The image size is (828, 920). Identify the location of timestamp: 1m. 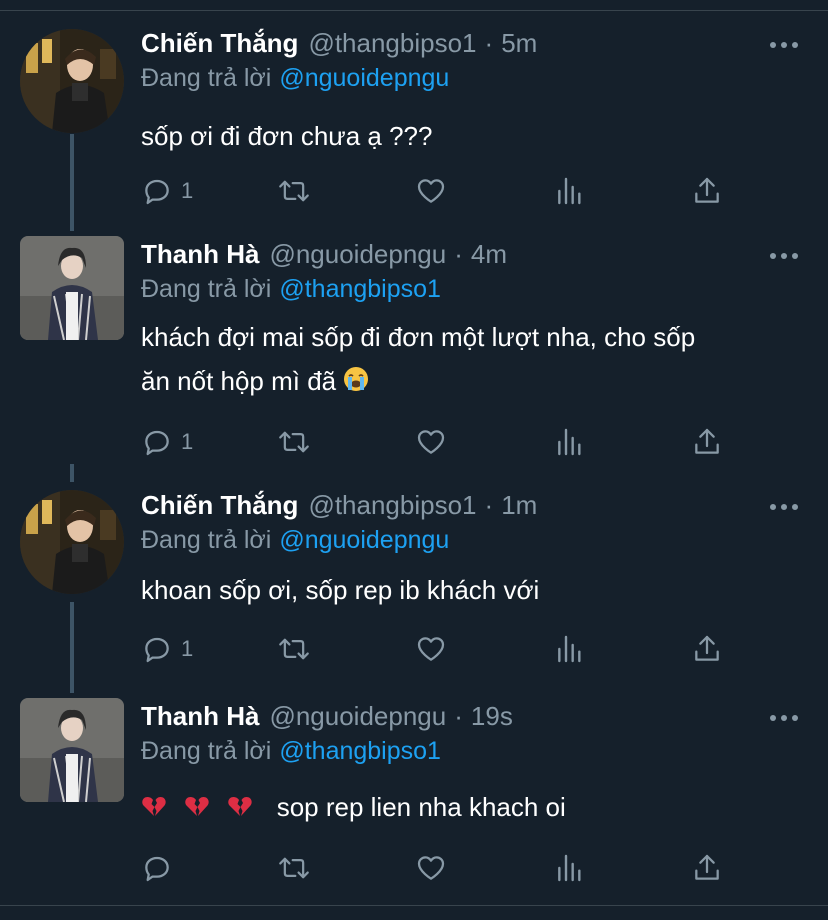
(519, 505).